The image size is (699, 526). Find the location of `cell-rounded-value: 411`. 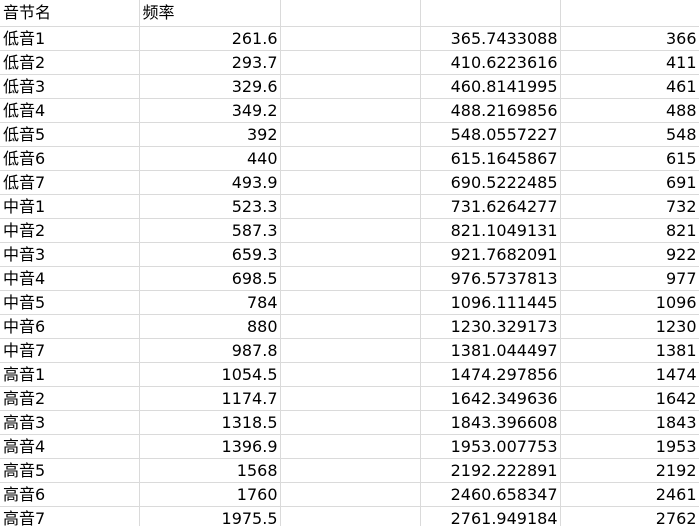

cell-rounded-value: 411 is located at coordinates (629, 62).